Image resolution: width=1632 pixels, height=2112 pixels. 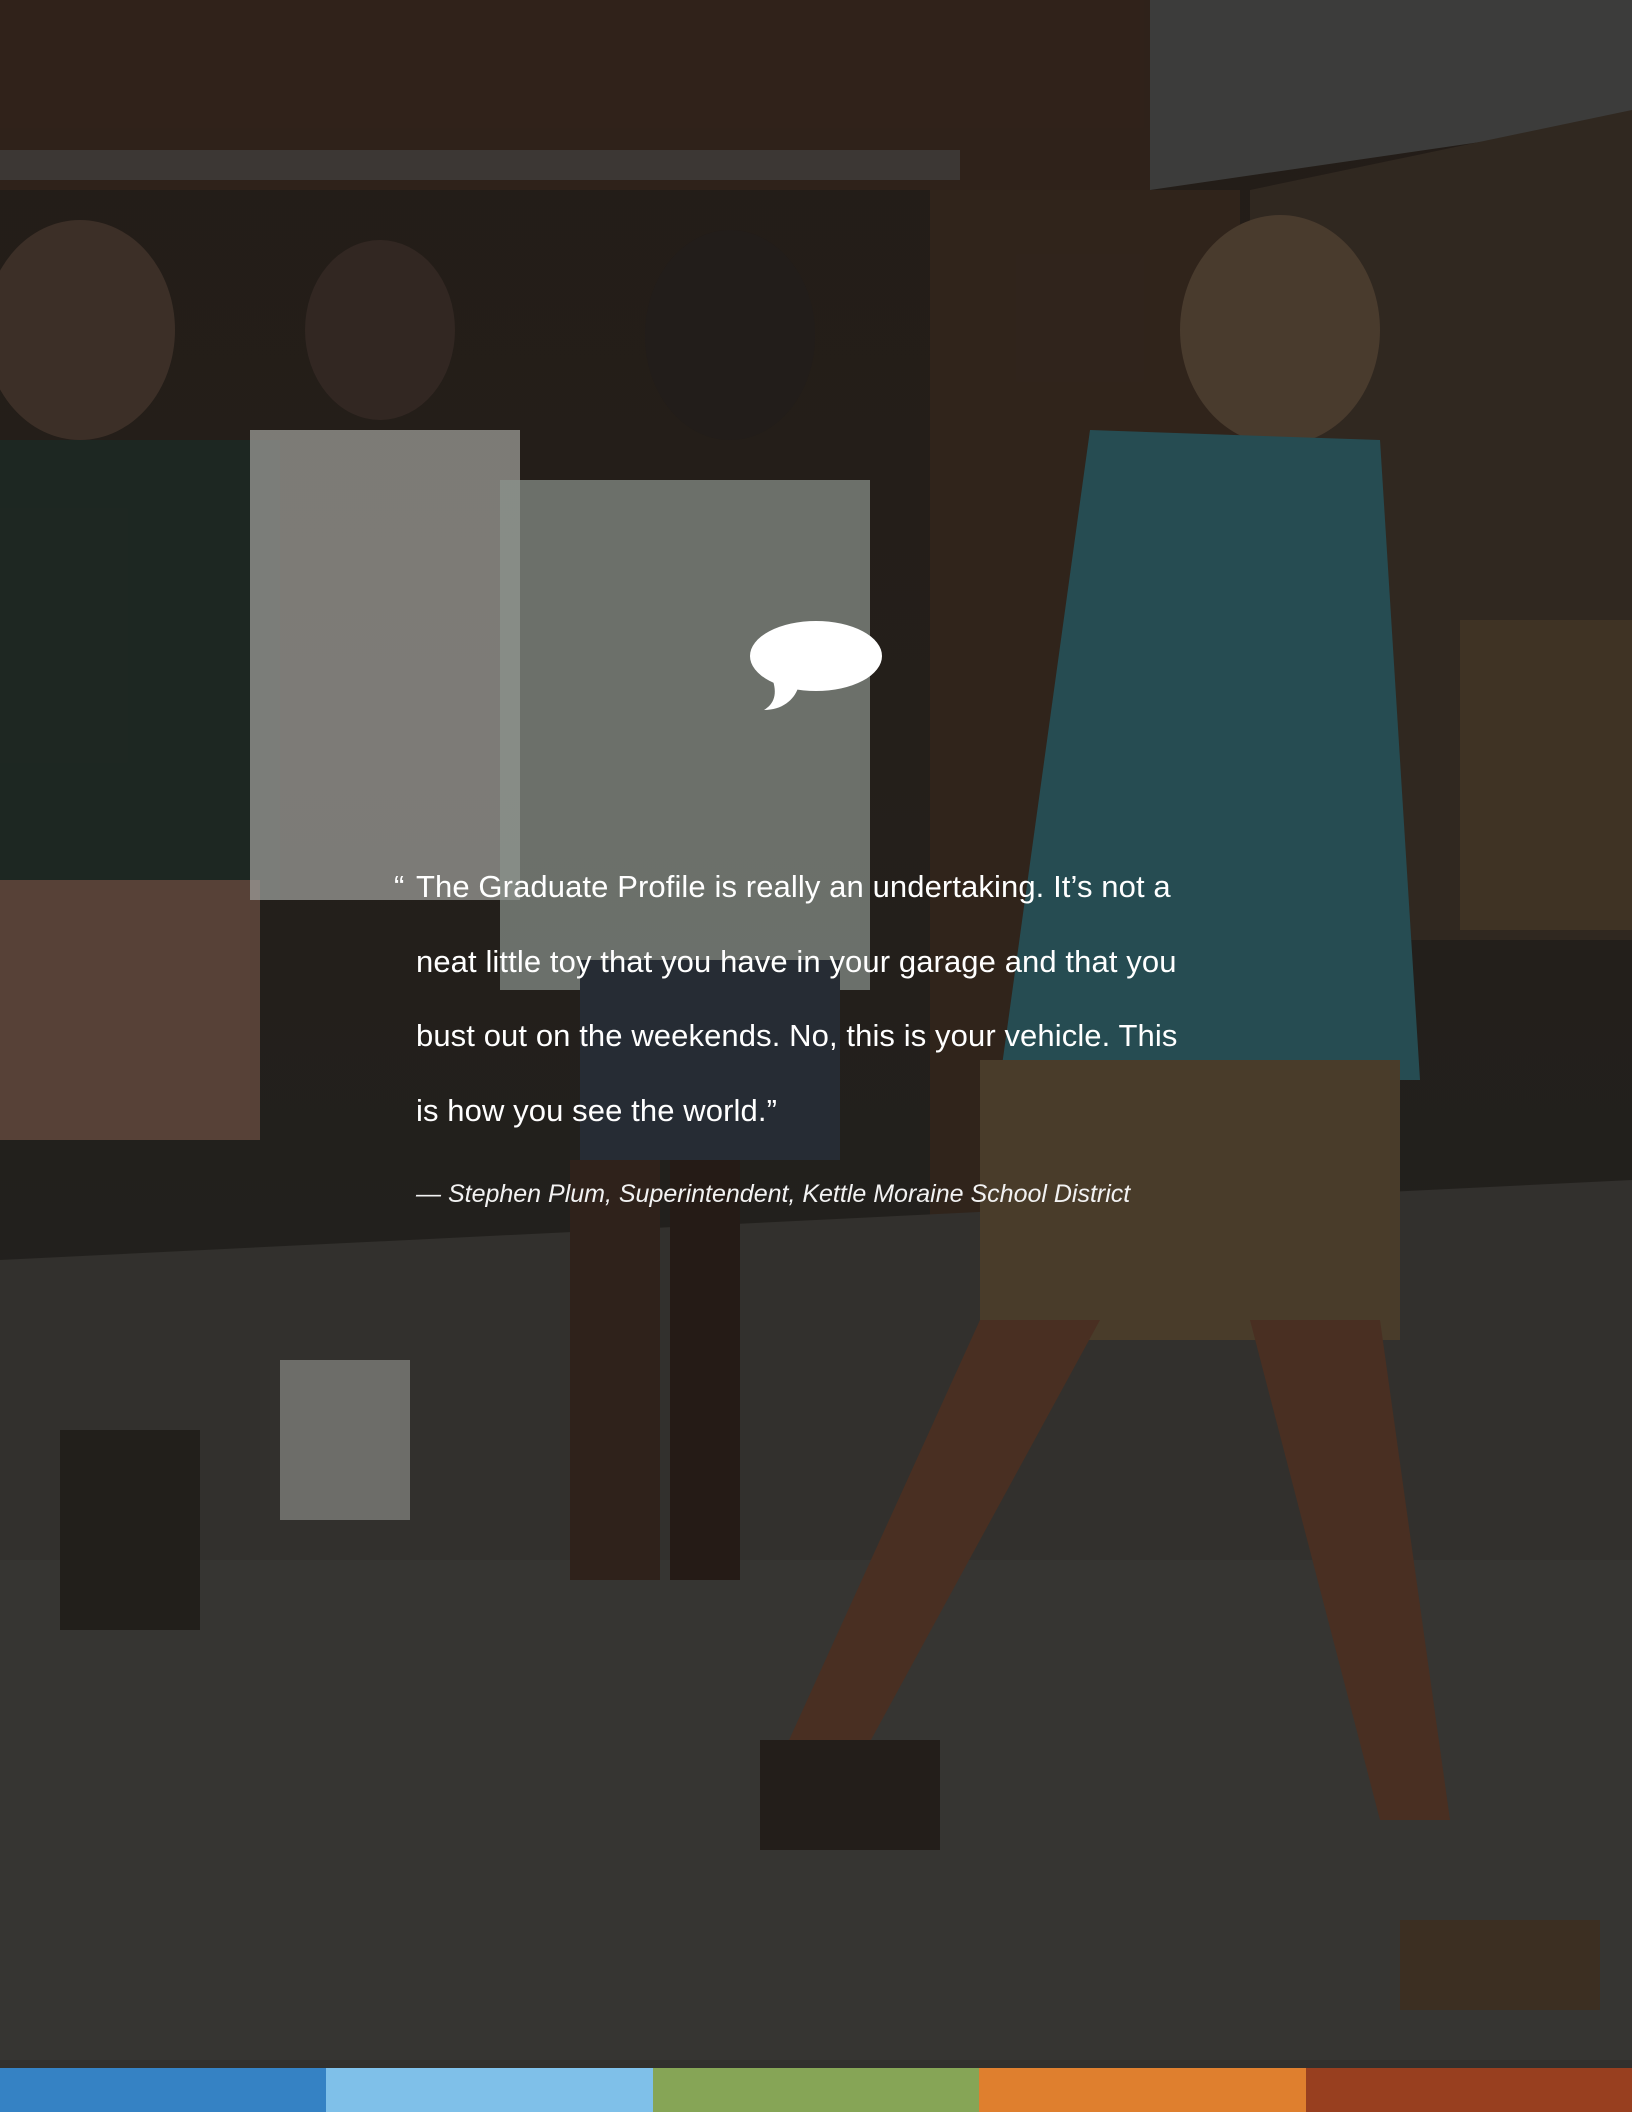 I want to click on quote-line: is how you see the world.”, so click(x=596, y=1110).